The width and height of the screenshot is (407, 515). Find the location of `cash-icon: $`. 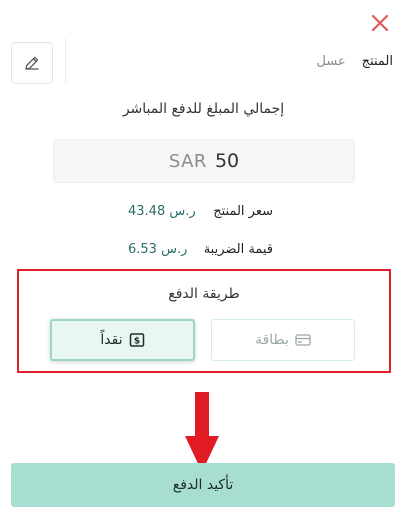

cash-icon: $ is located at coordinates (136, 340).